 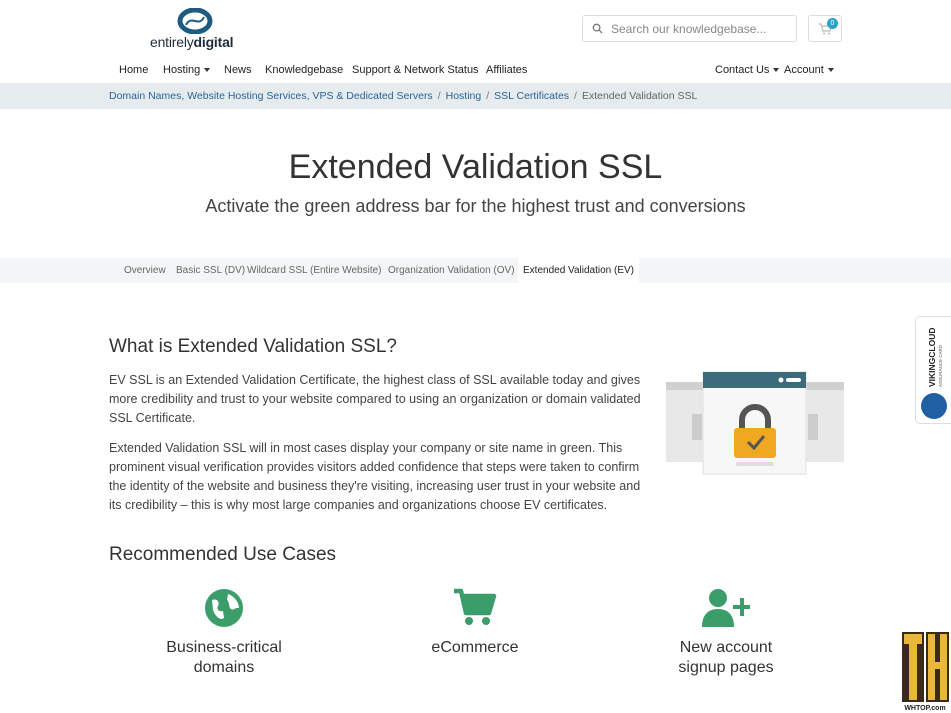 I want to click on nav-news: News, so click(x=238, y=70).